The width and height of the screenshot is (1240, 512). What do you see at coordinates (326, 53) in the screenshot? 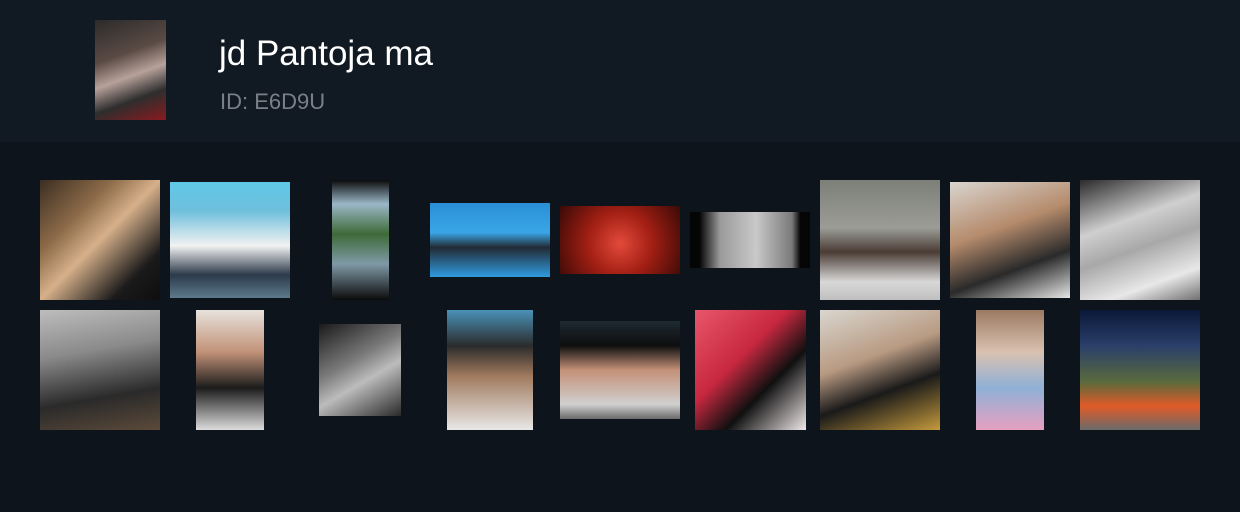
I see `profile-name: jd Pantoja ma` at bounding box center [326, 53].